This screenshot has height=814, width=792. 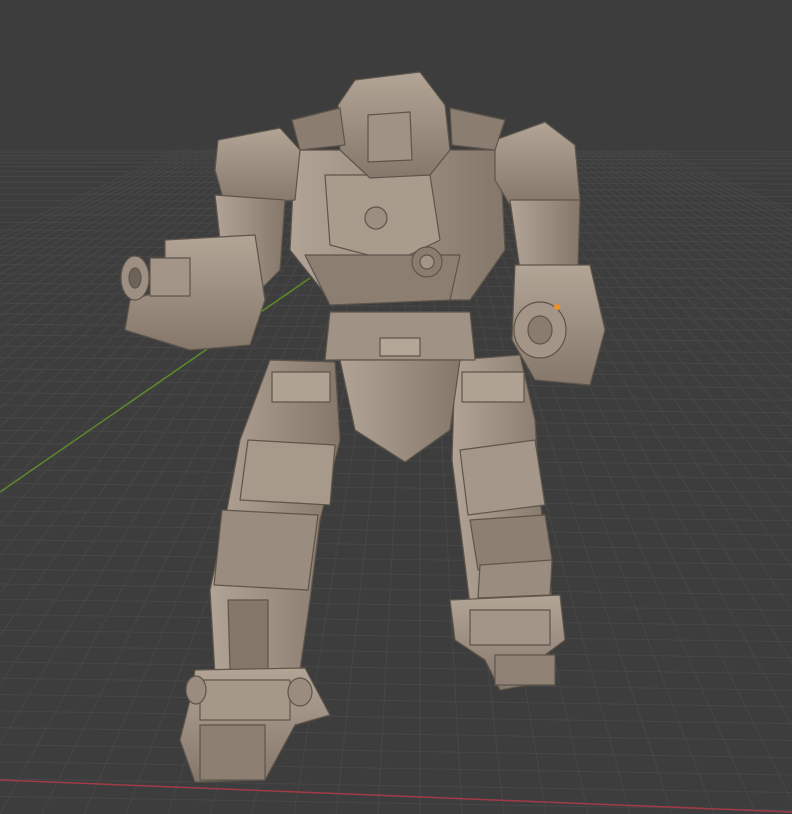 What do you see at coordinates (557, 292) in the screenshot?
I see `right-arm-weapon` at bounding box center [557, 292].